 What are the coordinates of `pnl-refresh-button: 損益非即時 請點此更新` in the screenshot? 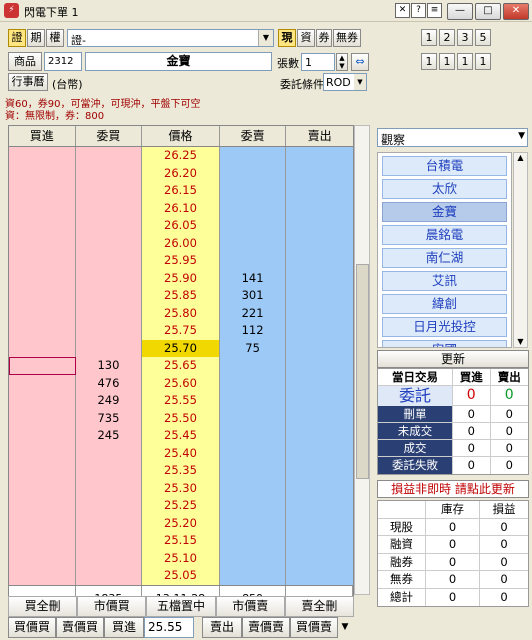 It's located at (453, 489).